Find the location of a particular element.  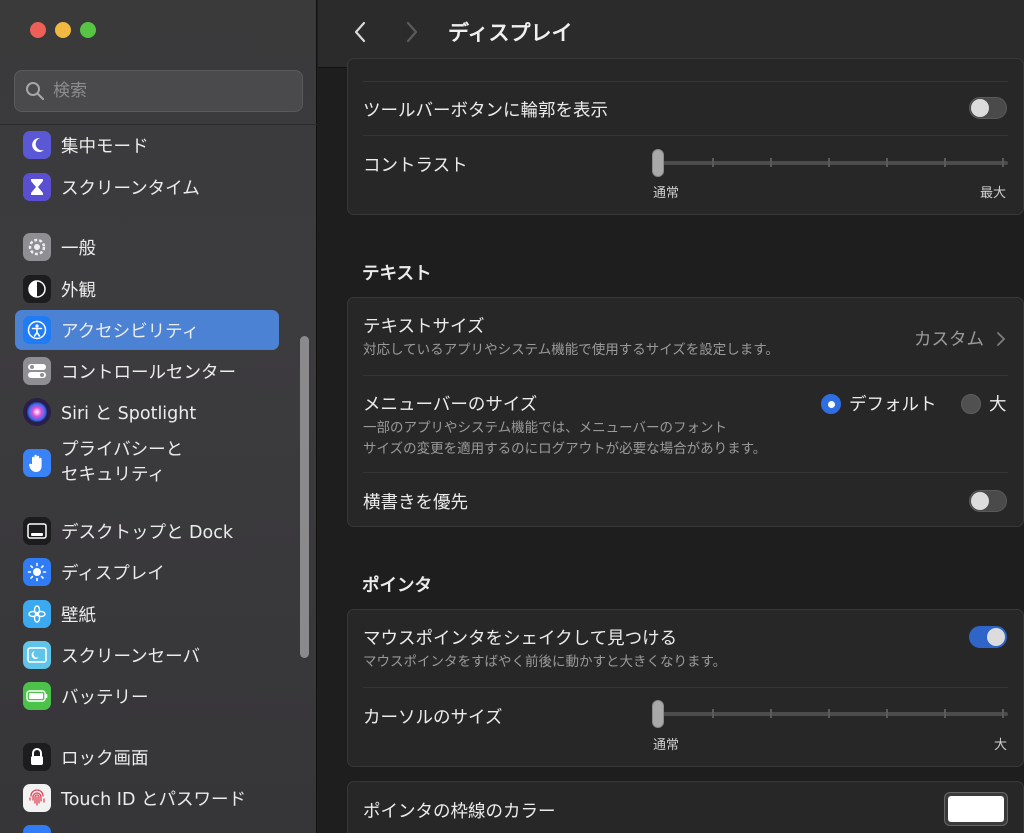

window-controls is located at coordinates (63, 30).